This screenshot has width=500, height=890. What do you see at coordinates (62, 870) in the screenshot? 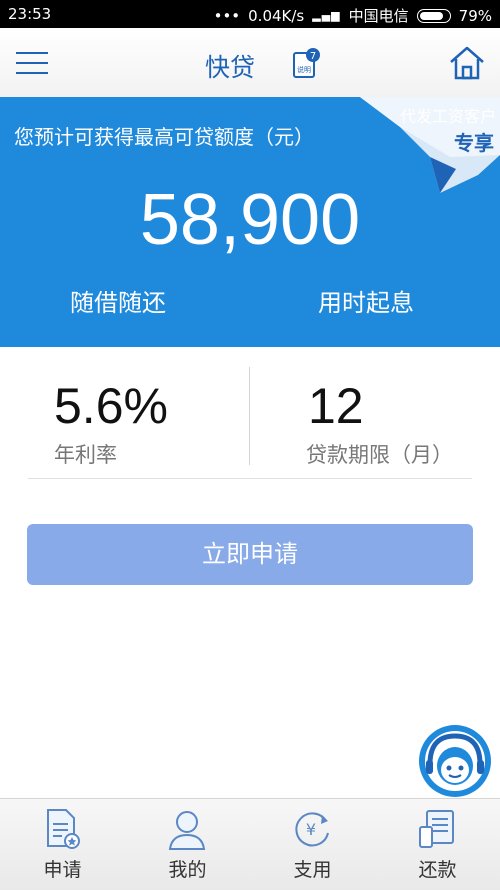
I see `nav-apply-label: 申请` at bounding box center [62, 870].